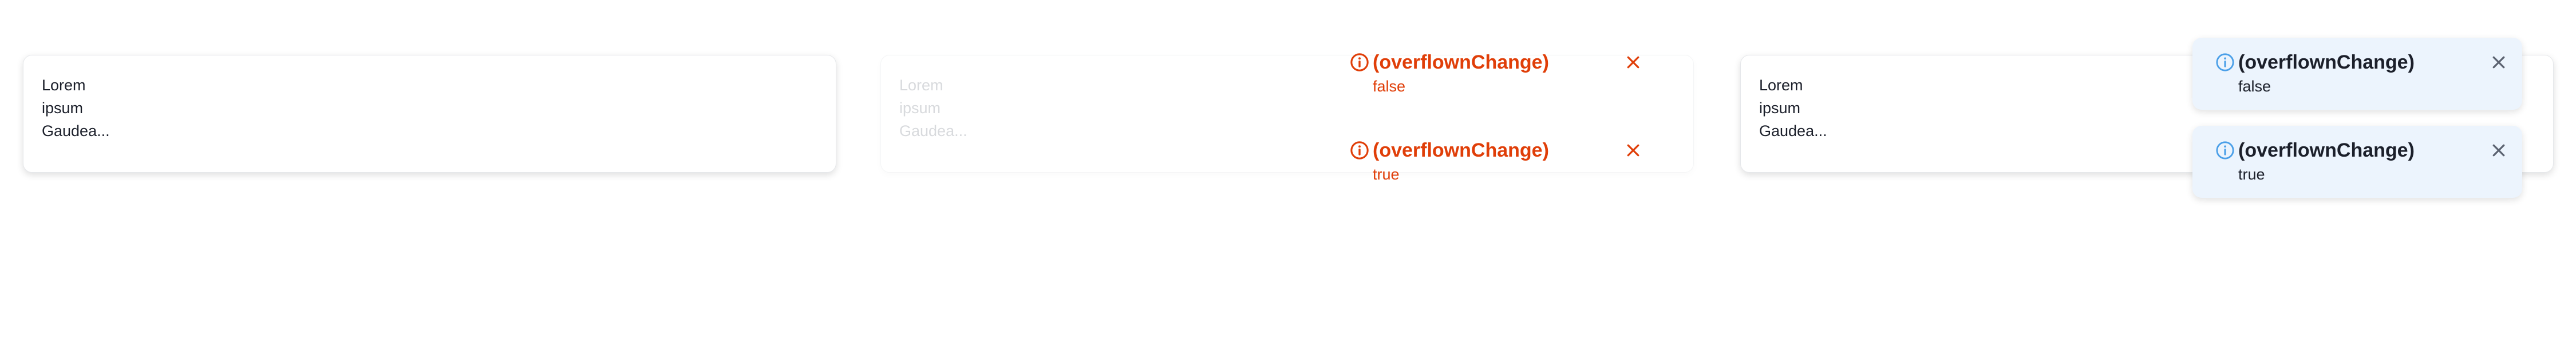 This screenshot has width=2576, height=343. What do you see at coordinates (64, 85) in the screenshot?
I see `card-line: Lorem` at bounding box center [64, 85].